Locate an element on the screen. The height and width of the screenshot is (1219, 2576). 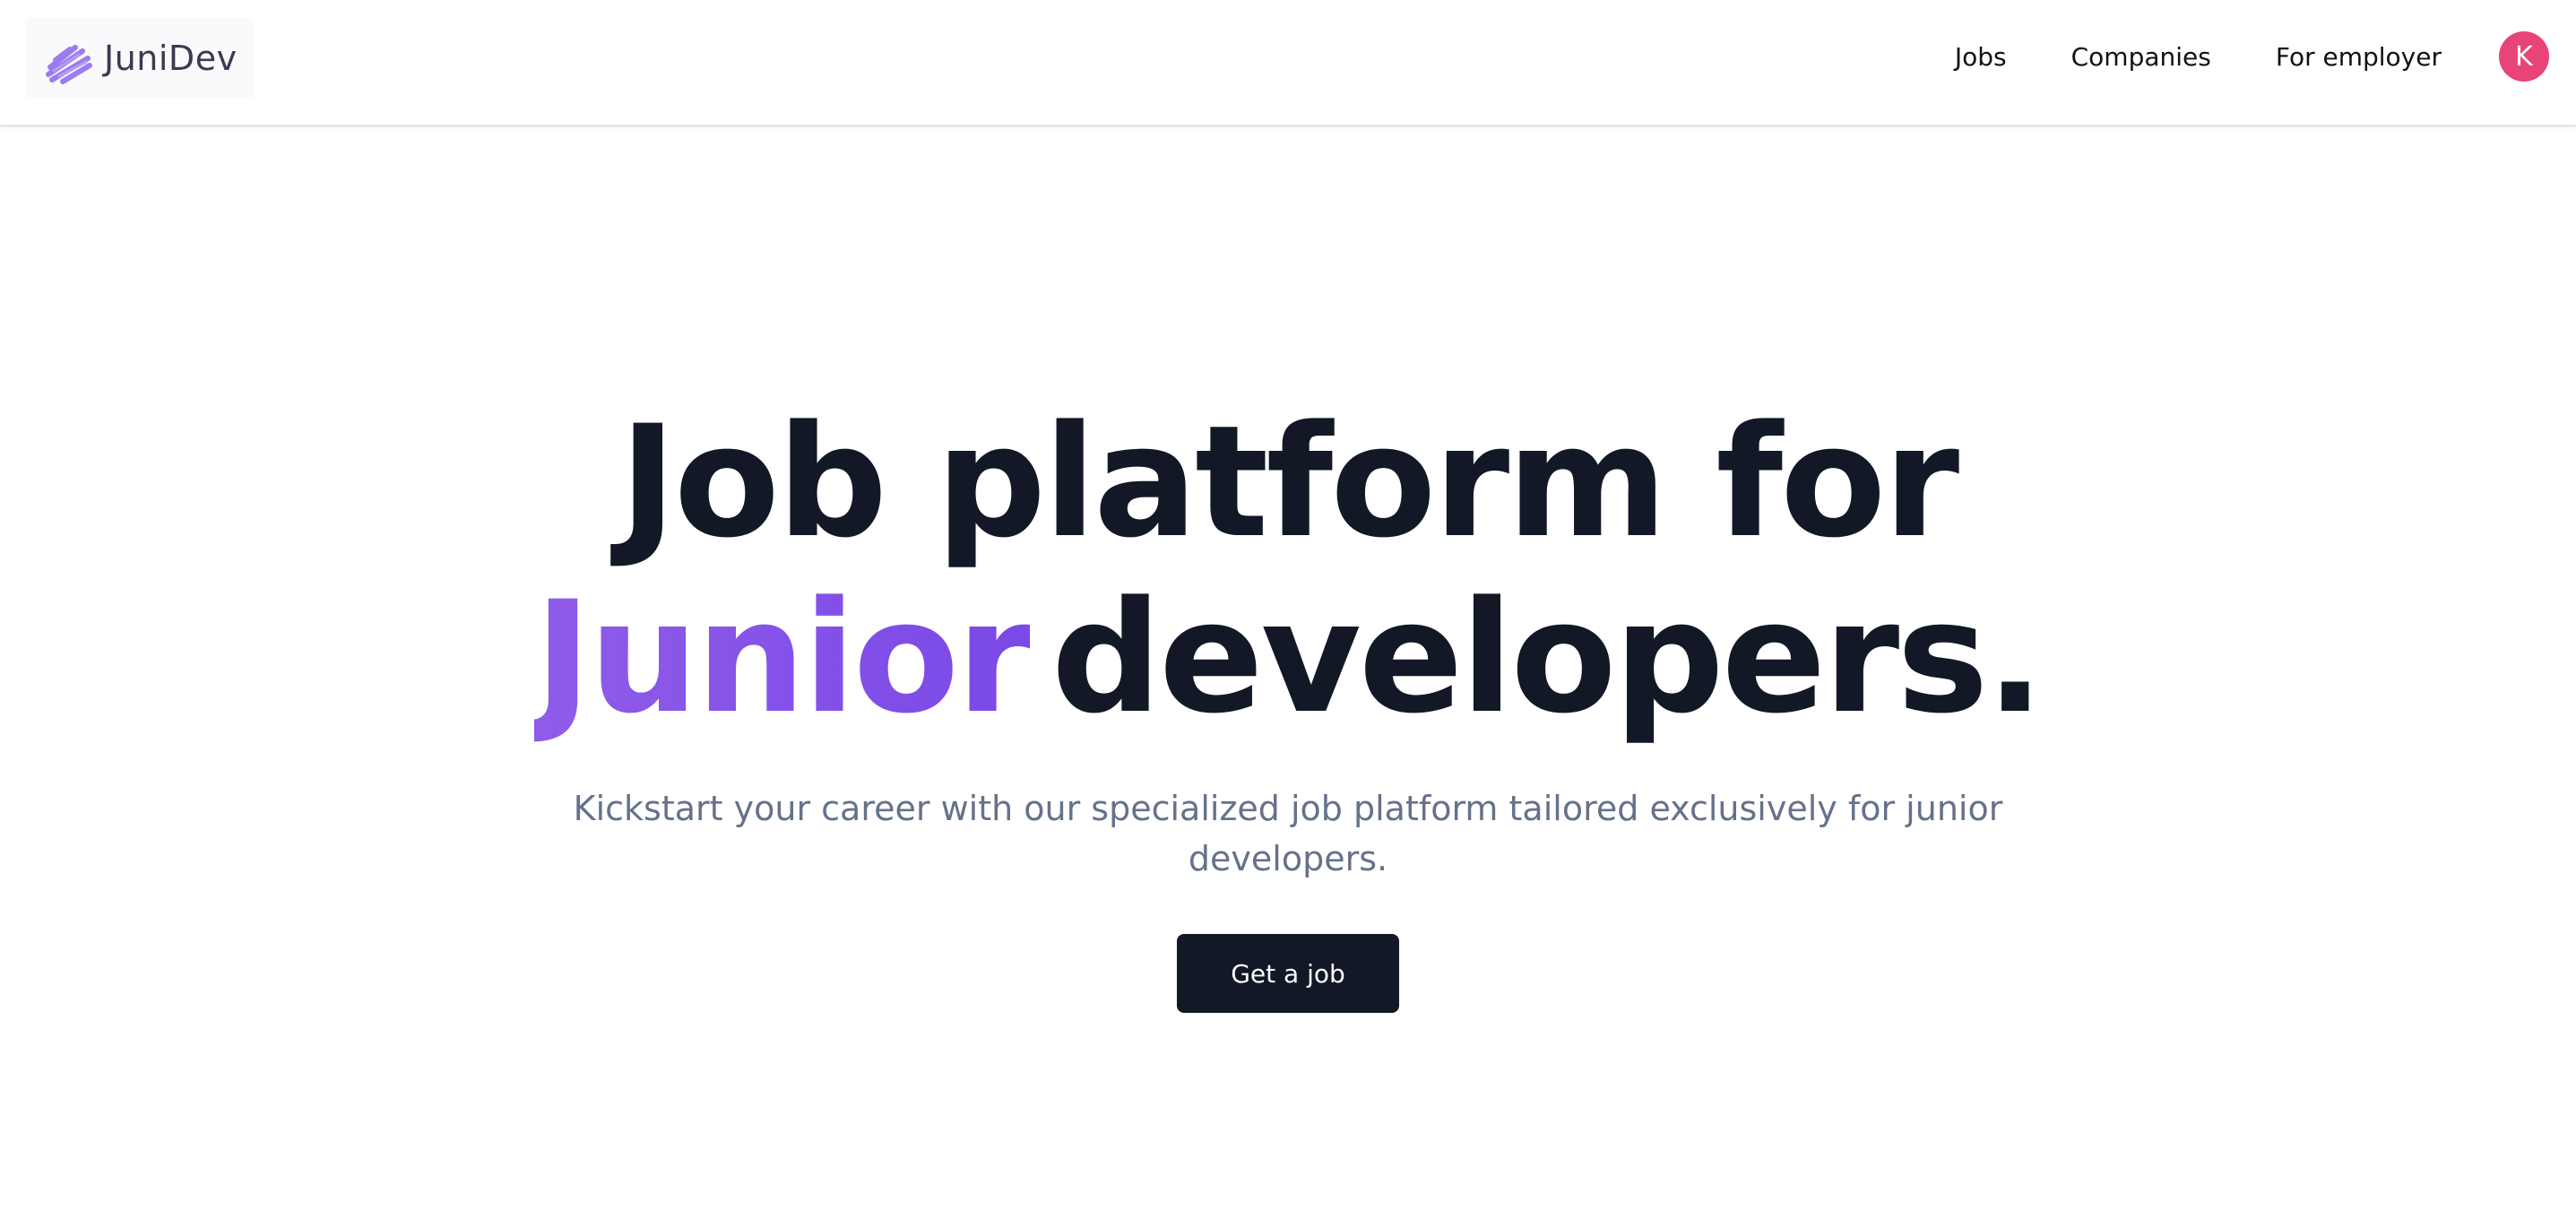
brand-name: JuniDev is located at coordinates (171, 58).